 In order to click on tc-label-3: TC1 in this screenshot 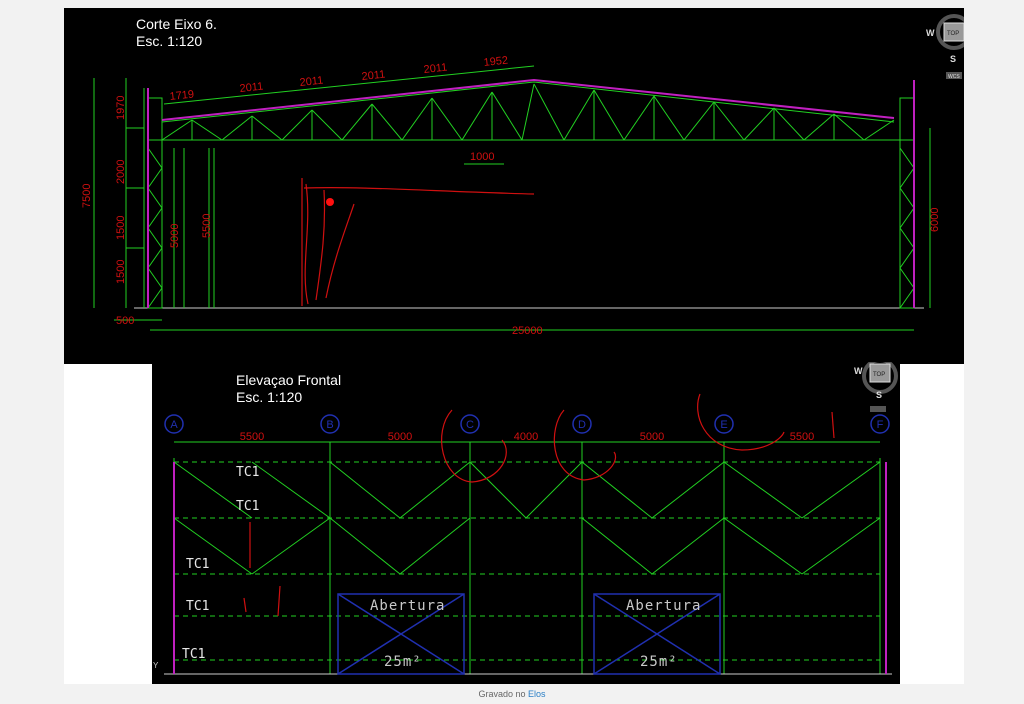, I will do `click(197, 564)`.